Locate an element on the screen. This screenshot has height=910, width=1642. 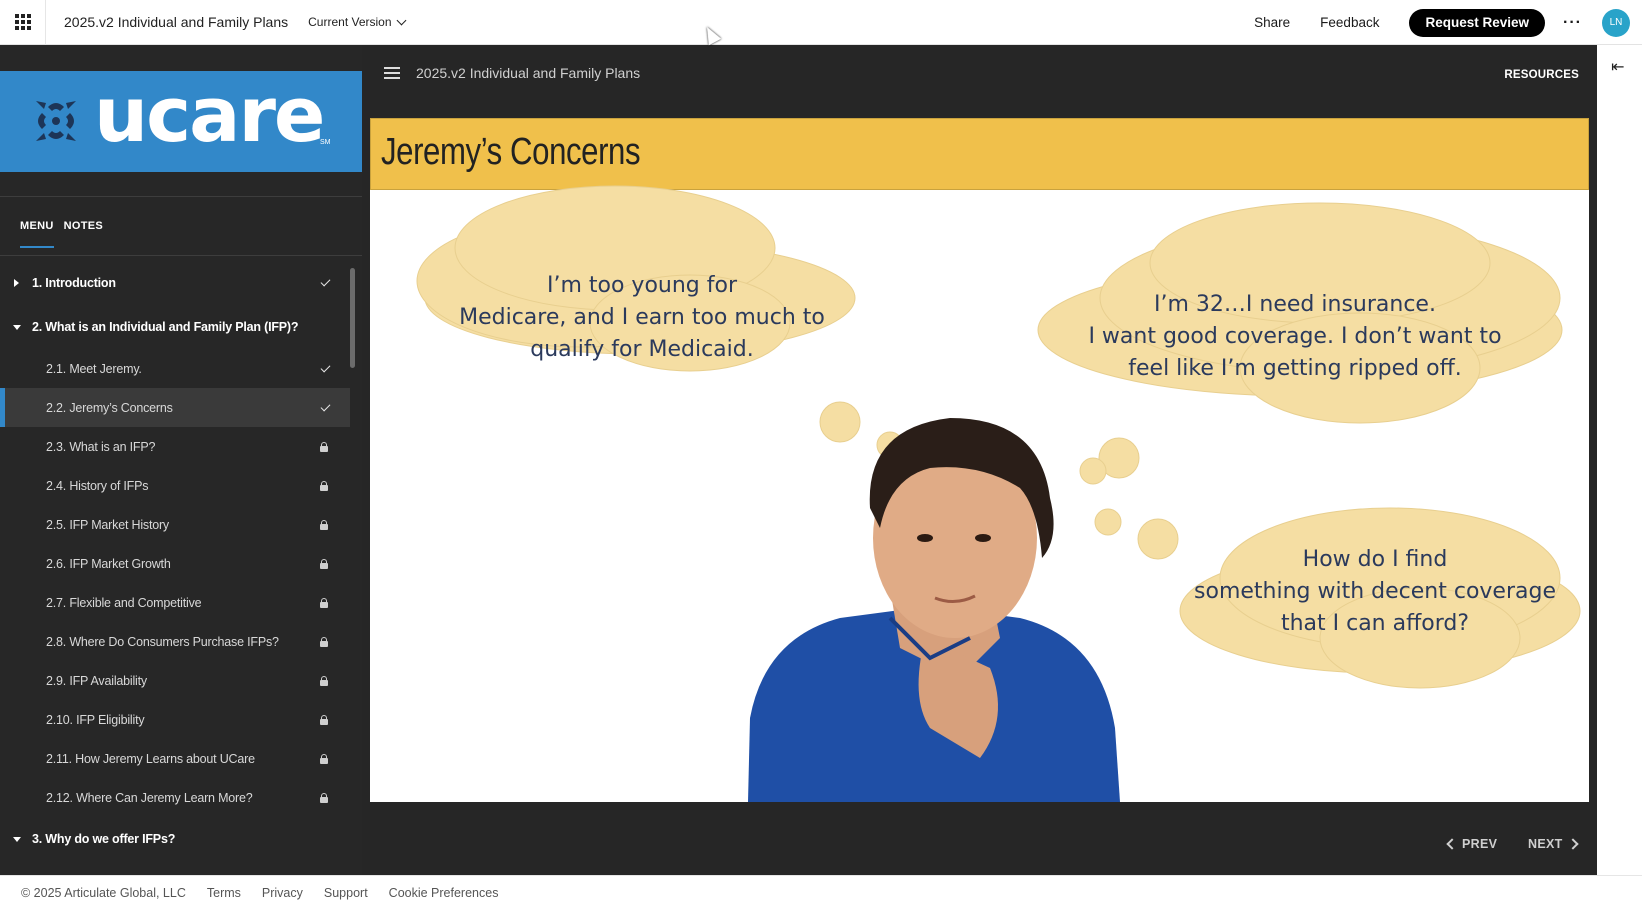
sidebar-item-history-of-ifps: 2.4. History of IFPs is located at coordinates (175, 485).